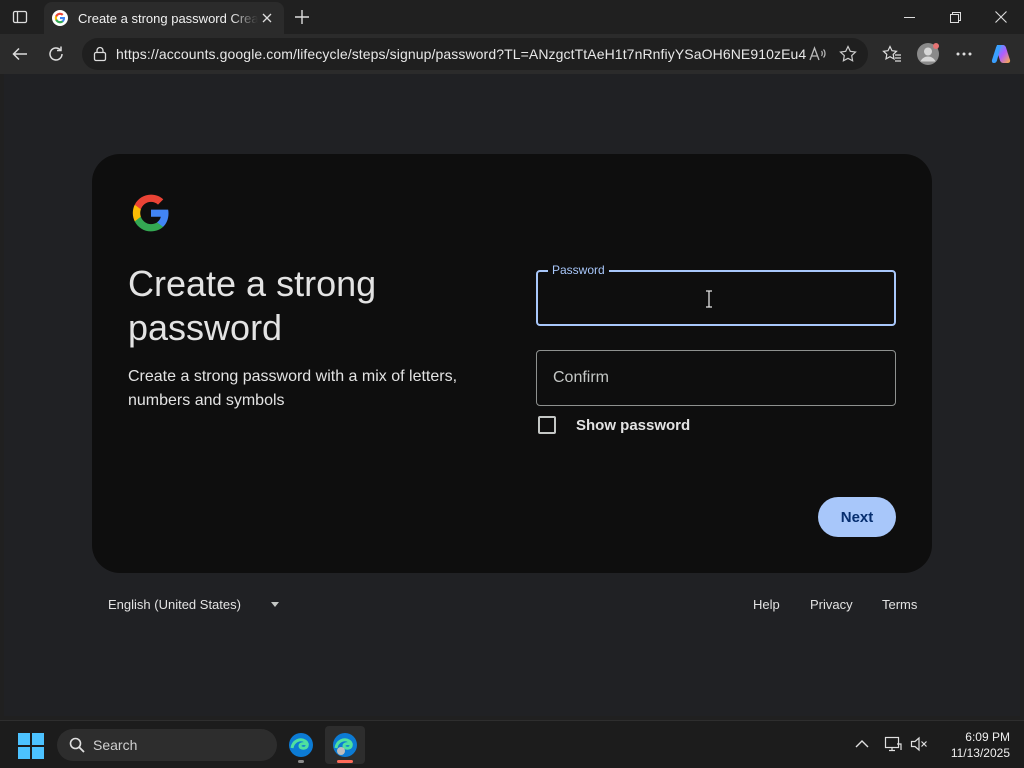 This screenshot has height=768, width=1024. What do you see at coordinates (20, 17) in the screenshot?
I see `tab-actions-icon` at bounding box center [20, 17].